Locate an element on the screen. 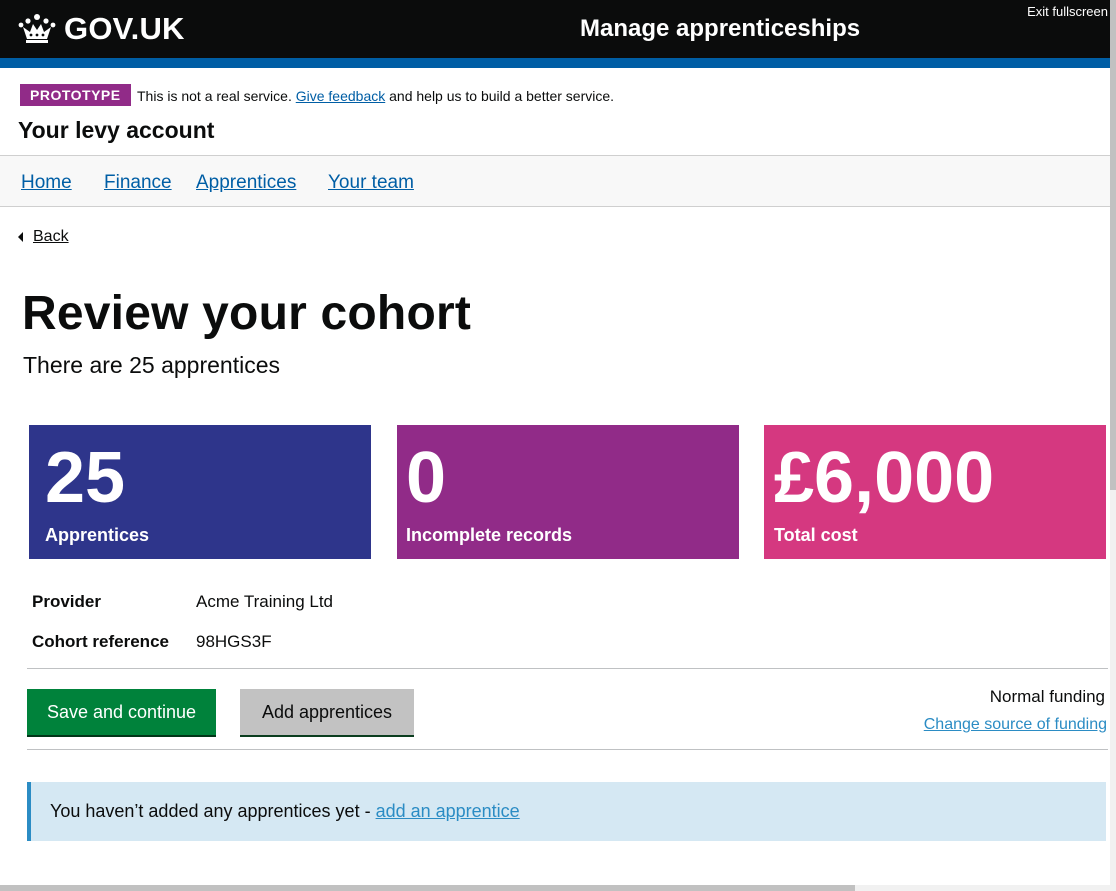 The image size is (1116, 891). stat-total-cost: £6,000 Total cost is located at coordinates (935, 492).